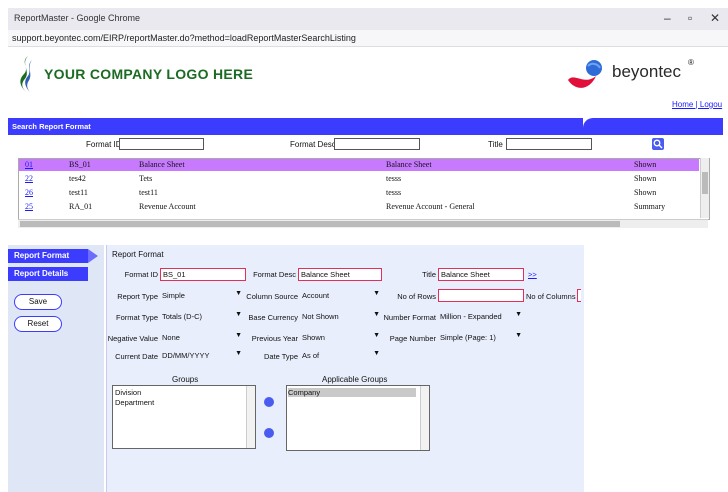 This screenshot has width=728, height=492. Describe the element at coordinates (269, 433) in the screenshot. I see `remove-group-button` at that location.